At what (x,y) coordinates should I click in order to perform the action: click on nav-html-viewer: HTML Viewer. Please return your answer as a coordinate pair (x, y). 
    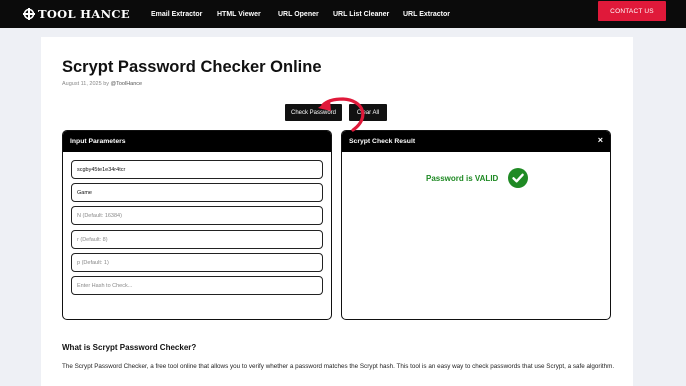
    Looking at the image, I should click on (239, 14).